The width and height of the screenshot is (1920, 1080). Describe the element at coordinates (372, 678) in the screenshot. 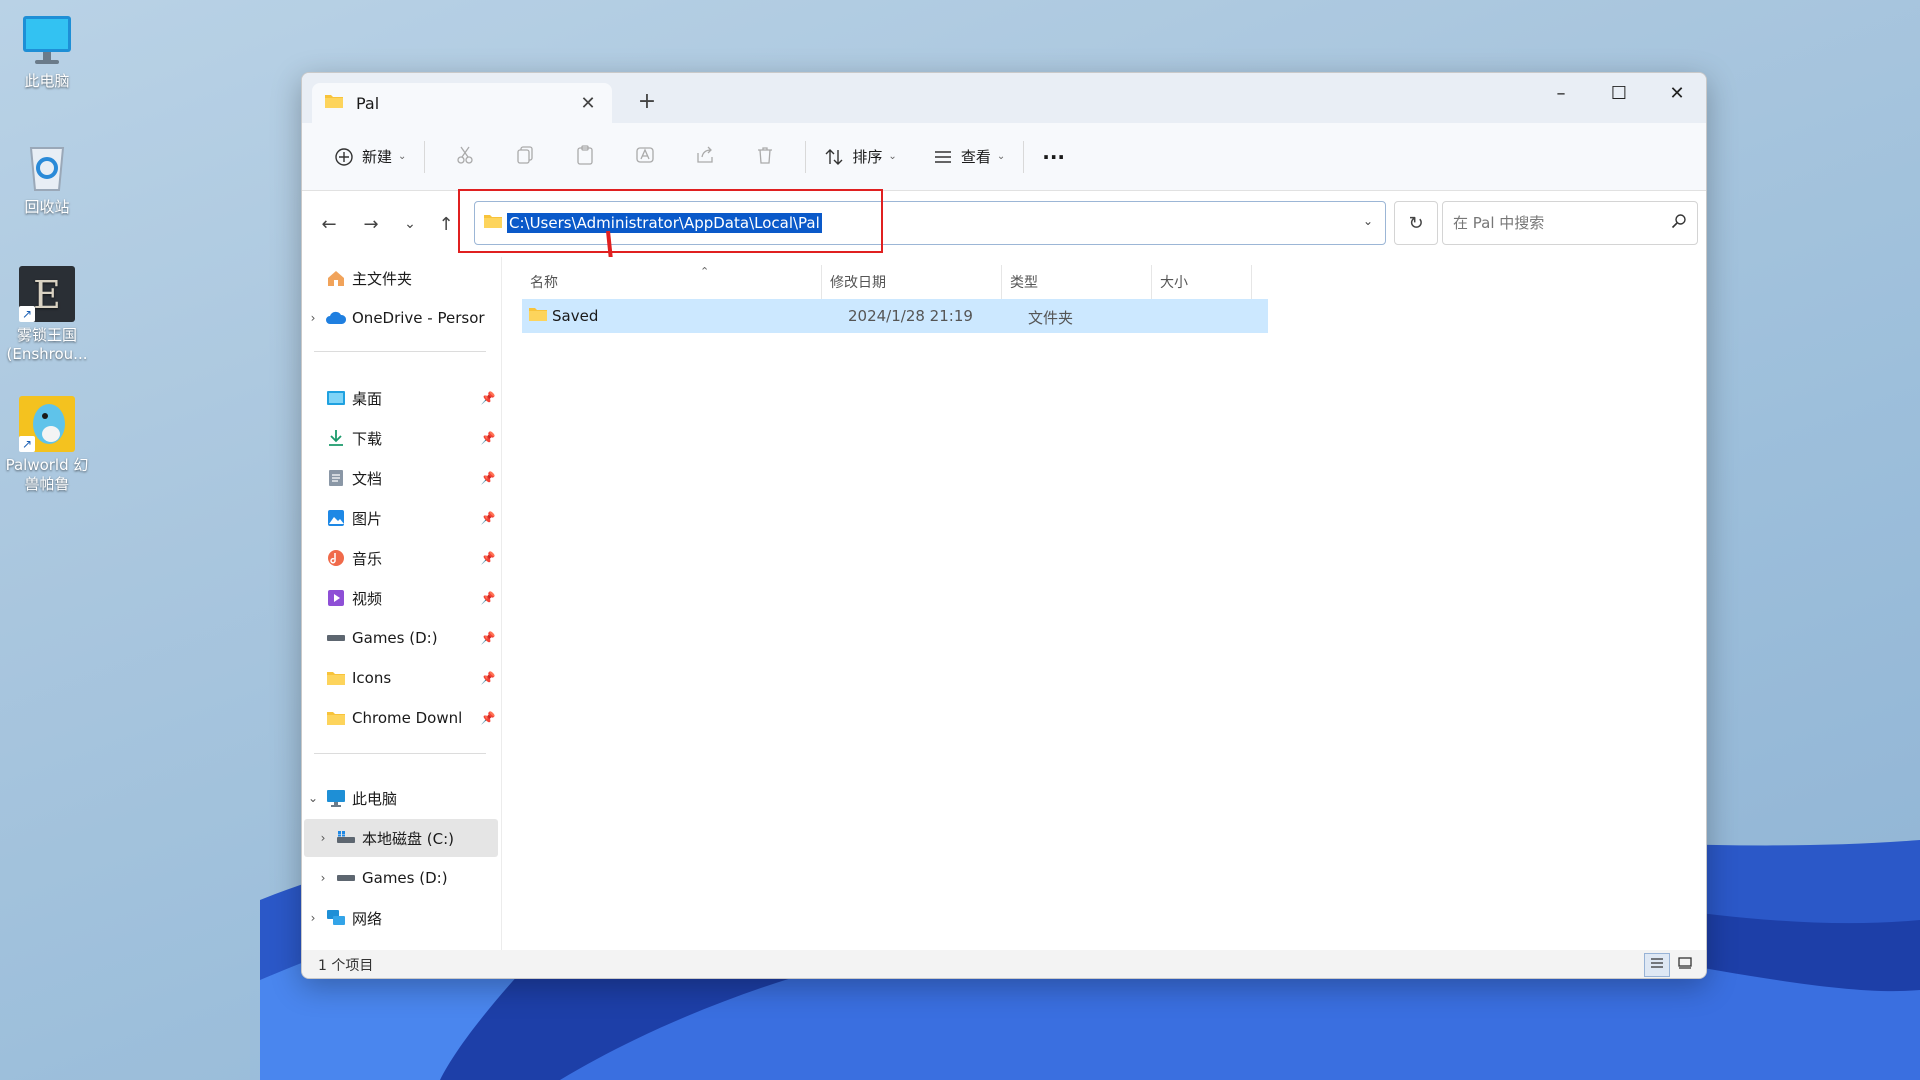

I see `sidebar-item-label: Icons` at that location.